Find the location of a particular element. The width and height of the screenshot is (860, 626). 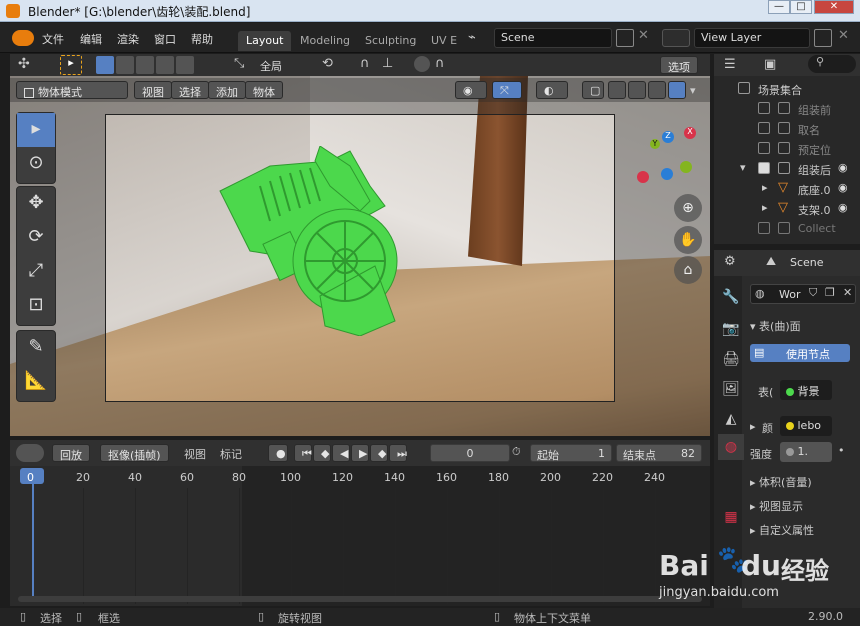

end-frame-field: 结束点 82 is located at coordinates (659, 453).